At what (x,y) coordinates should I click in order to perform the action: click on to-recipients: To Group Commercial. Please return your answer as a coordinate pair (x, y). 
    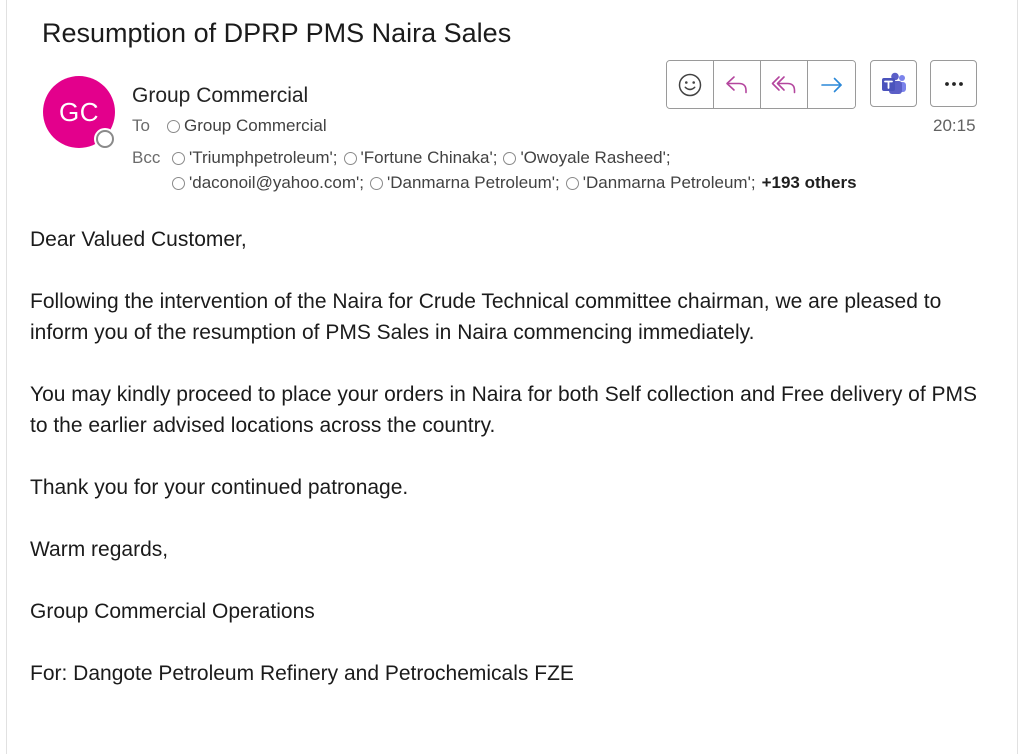
    Looking at the image, I should click on (232, 126).